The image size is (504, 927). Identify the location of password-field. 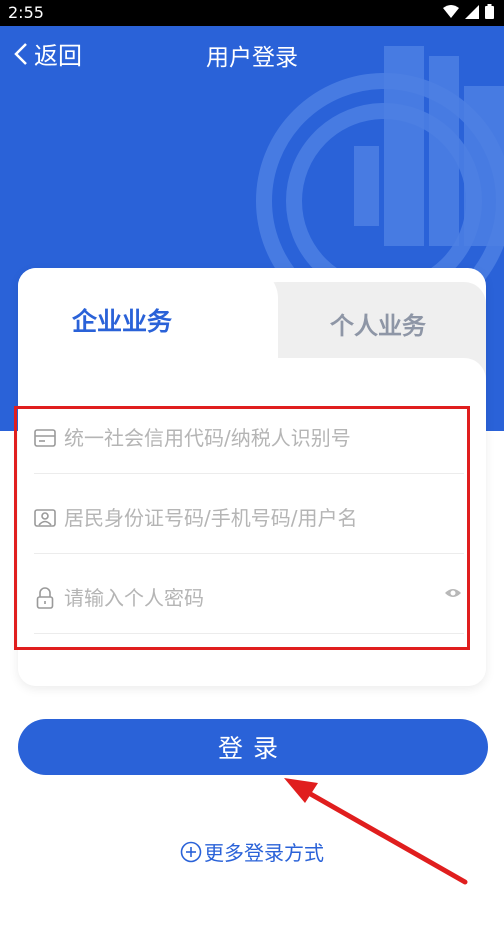
(249, 598).